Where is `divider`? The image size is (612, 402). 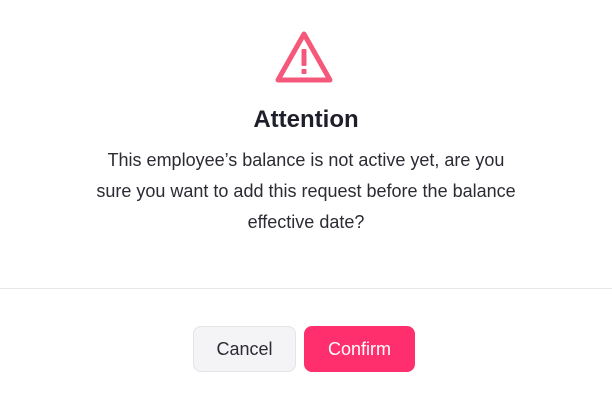
divider is located at coordinates (306, 288).